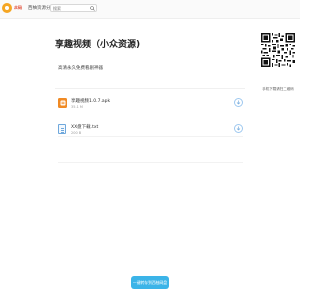 The height and width of the screenshot is (300, 320). What do you see at coordinates (98, 45) in the screenshot?
I see `page-title: 享趣视频（小众资源)` at bounding box center [98, 45].